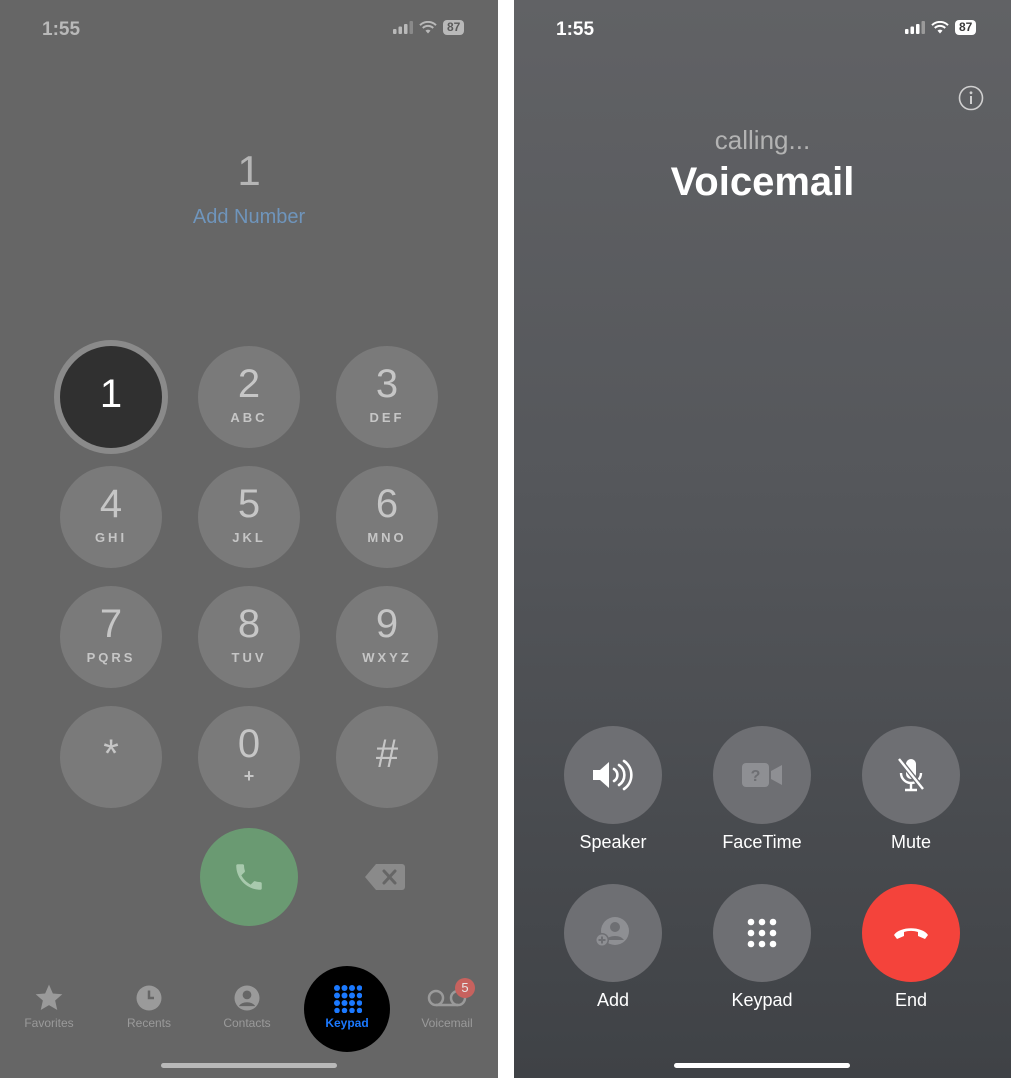 This screenshot has width=1011, height=1078. Describe the element at coordinates (387, 537) in the screenshot. I see `key-letters: MNO` at that location.